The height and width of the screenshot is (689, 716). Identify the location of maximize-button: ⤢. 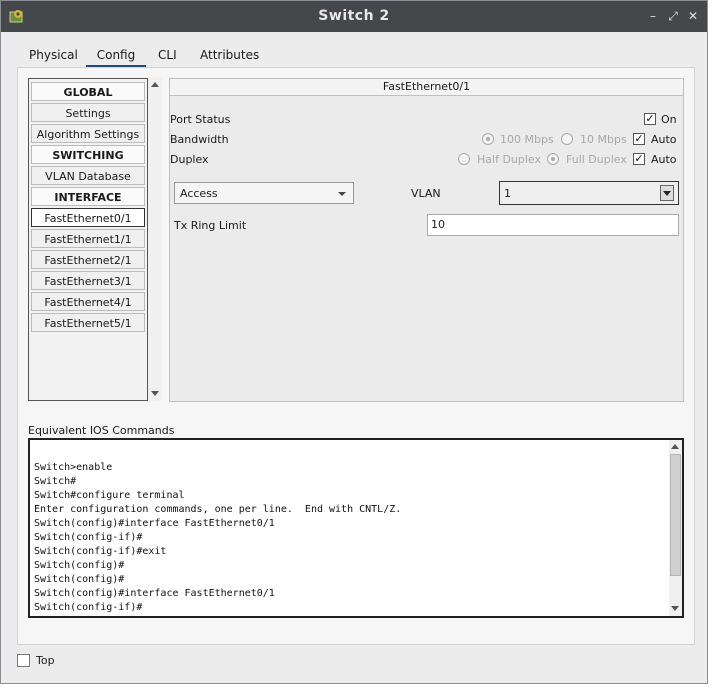
(673, 16).